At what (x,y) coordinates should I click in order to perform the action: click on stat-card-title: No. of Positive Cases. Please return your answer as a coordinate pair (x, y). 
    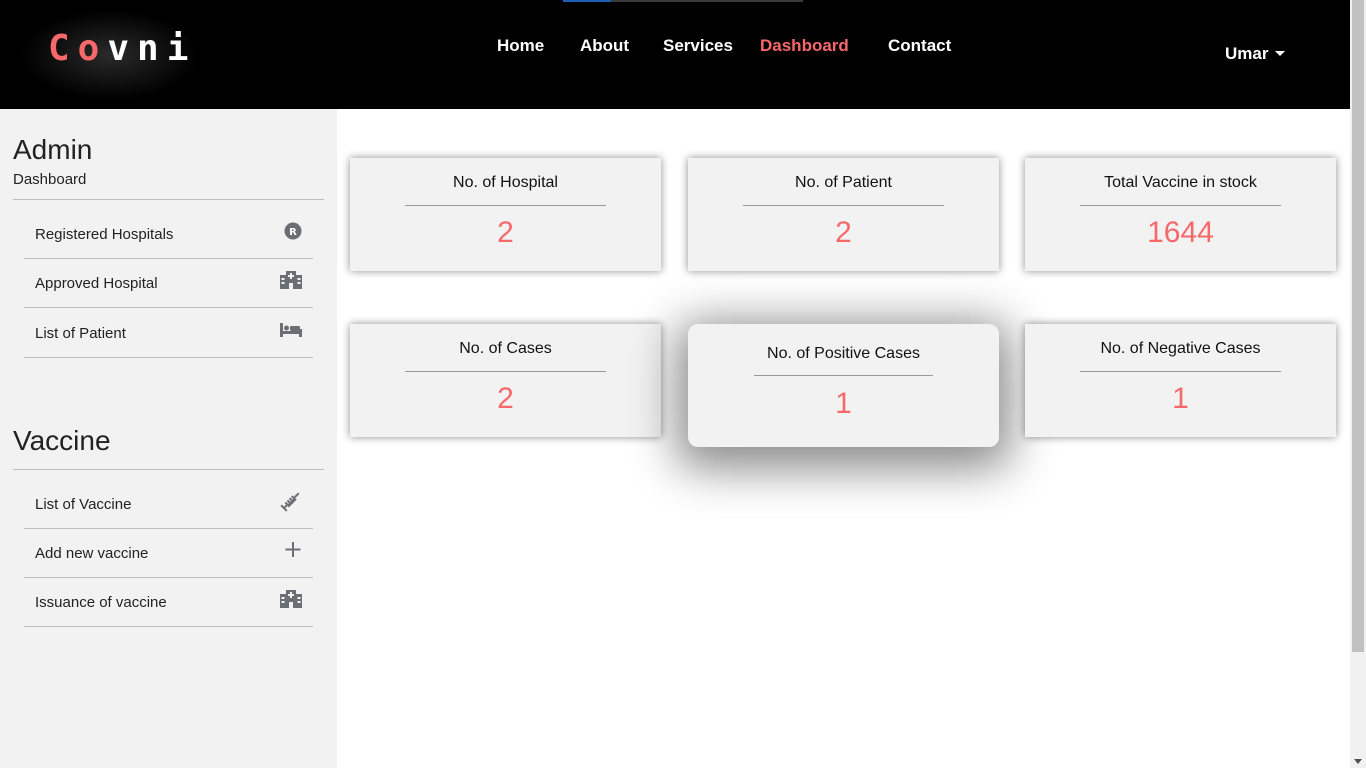
    Looking at the image, I should click on (843, 353).